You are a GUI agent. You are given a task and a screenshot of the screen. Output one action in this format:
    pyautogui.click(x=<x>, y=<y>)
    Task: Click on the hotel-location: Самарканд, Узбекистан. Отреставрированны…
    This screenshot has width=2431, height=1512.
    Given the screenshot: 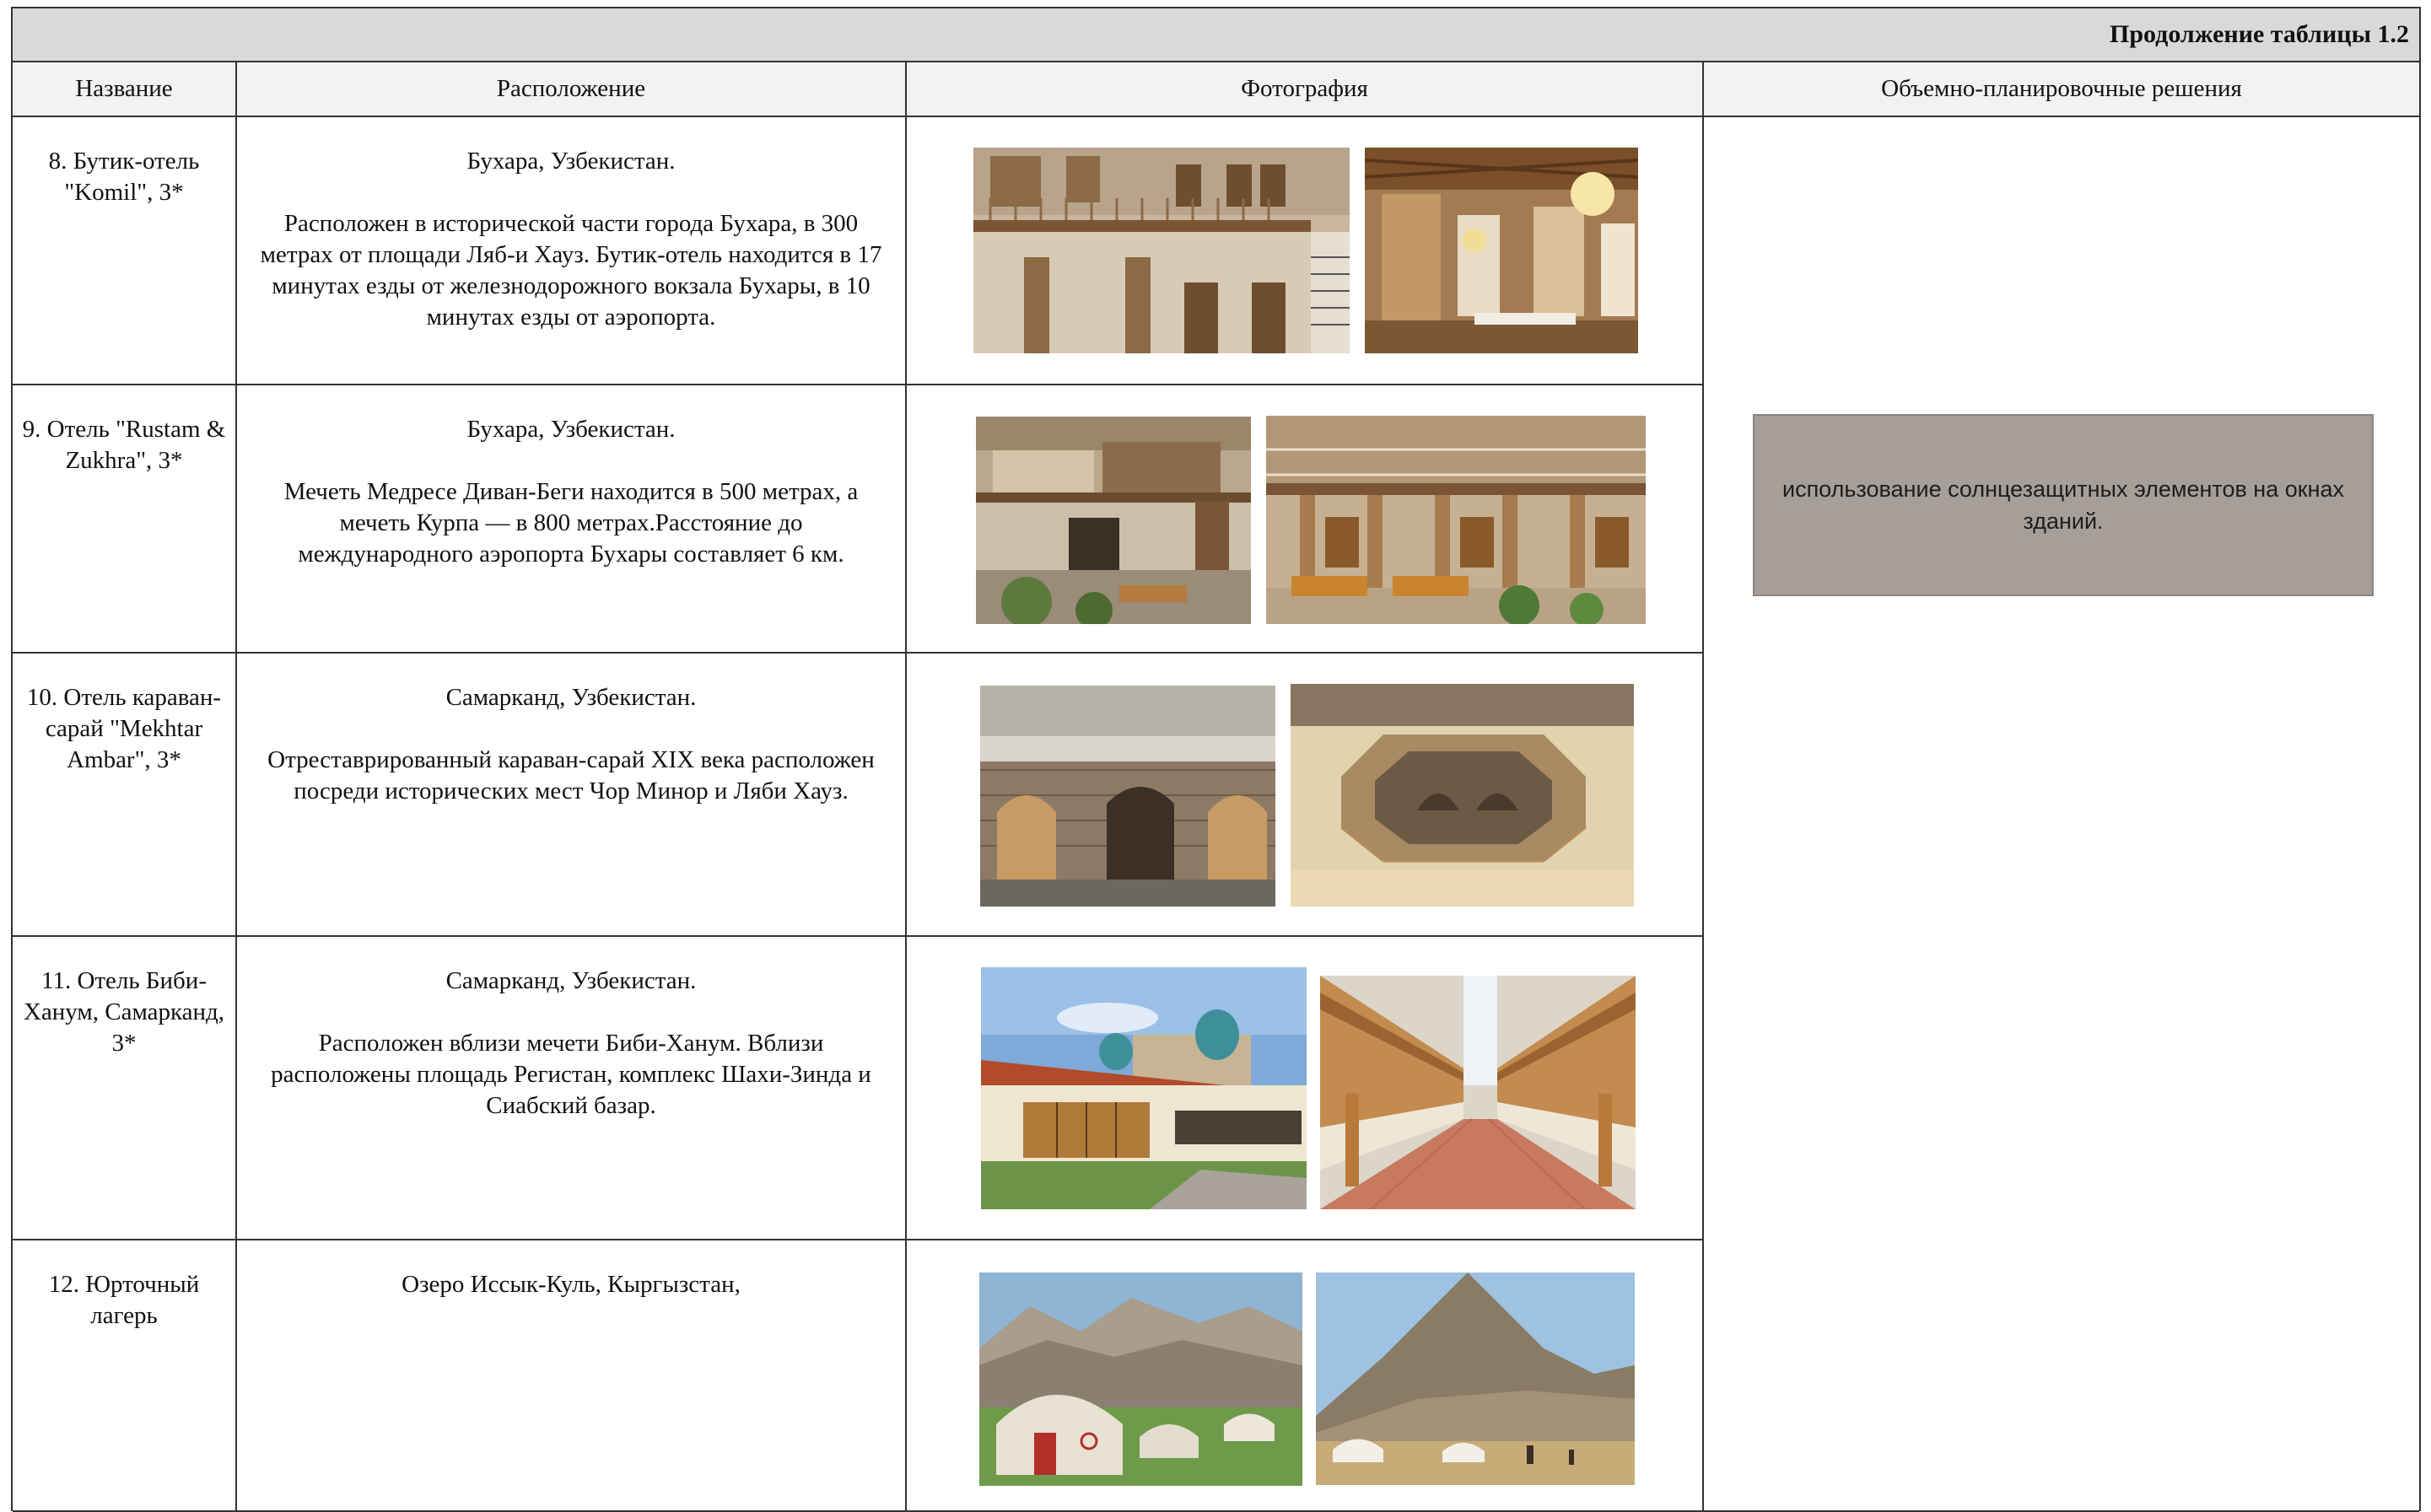 What is the action you would take?
    pyautogui.click(x=571, y=794)
    